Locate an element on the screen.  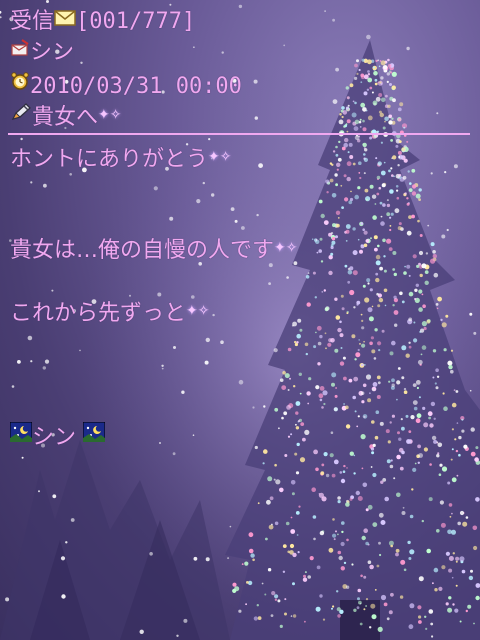
subject-text: 貴女へ is located at coordinates (65, 117).